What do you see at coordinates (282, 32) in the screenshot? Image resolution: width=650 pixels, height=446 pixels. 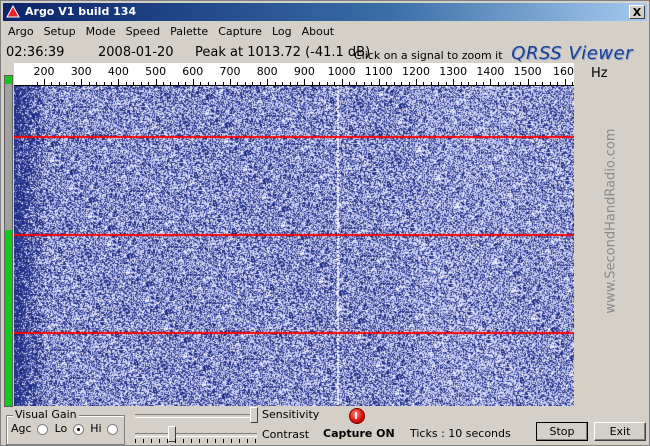 I see `menu-log: Log` at bounding box center [282, 32].